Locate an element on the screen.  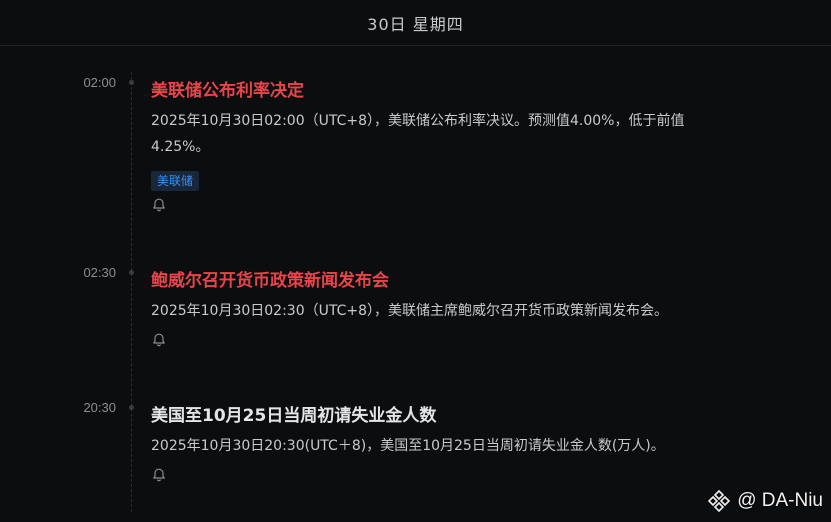
event-tag: 美联储 is located at coordinates (175, 181).